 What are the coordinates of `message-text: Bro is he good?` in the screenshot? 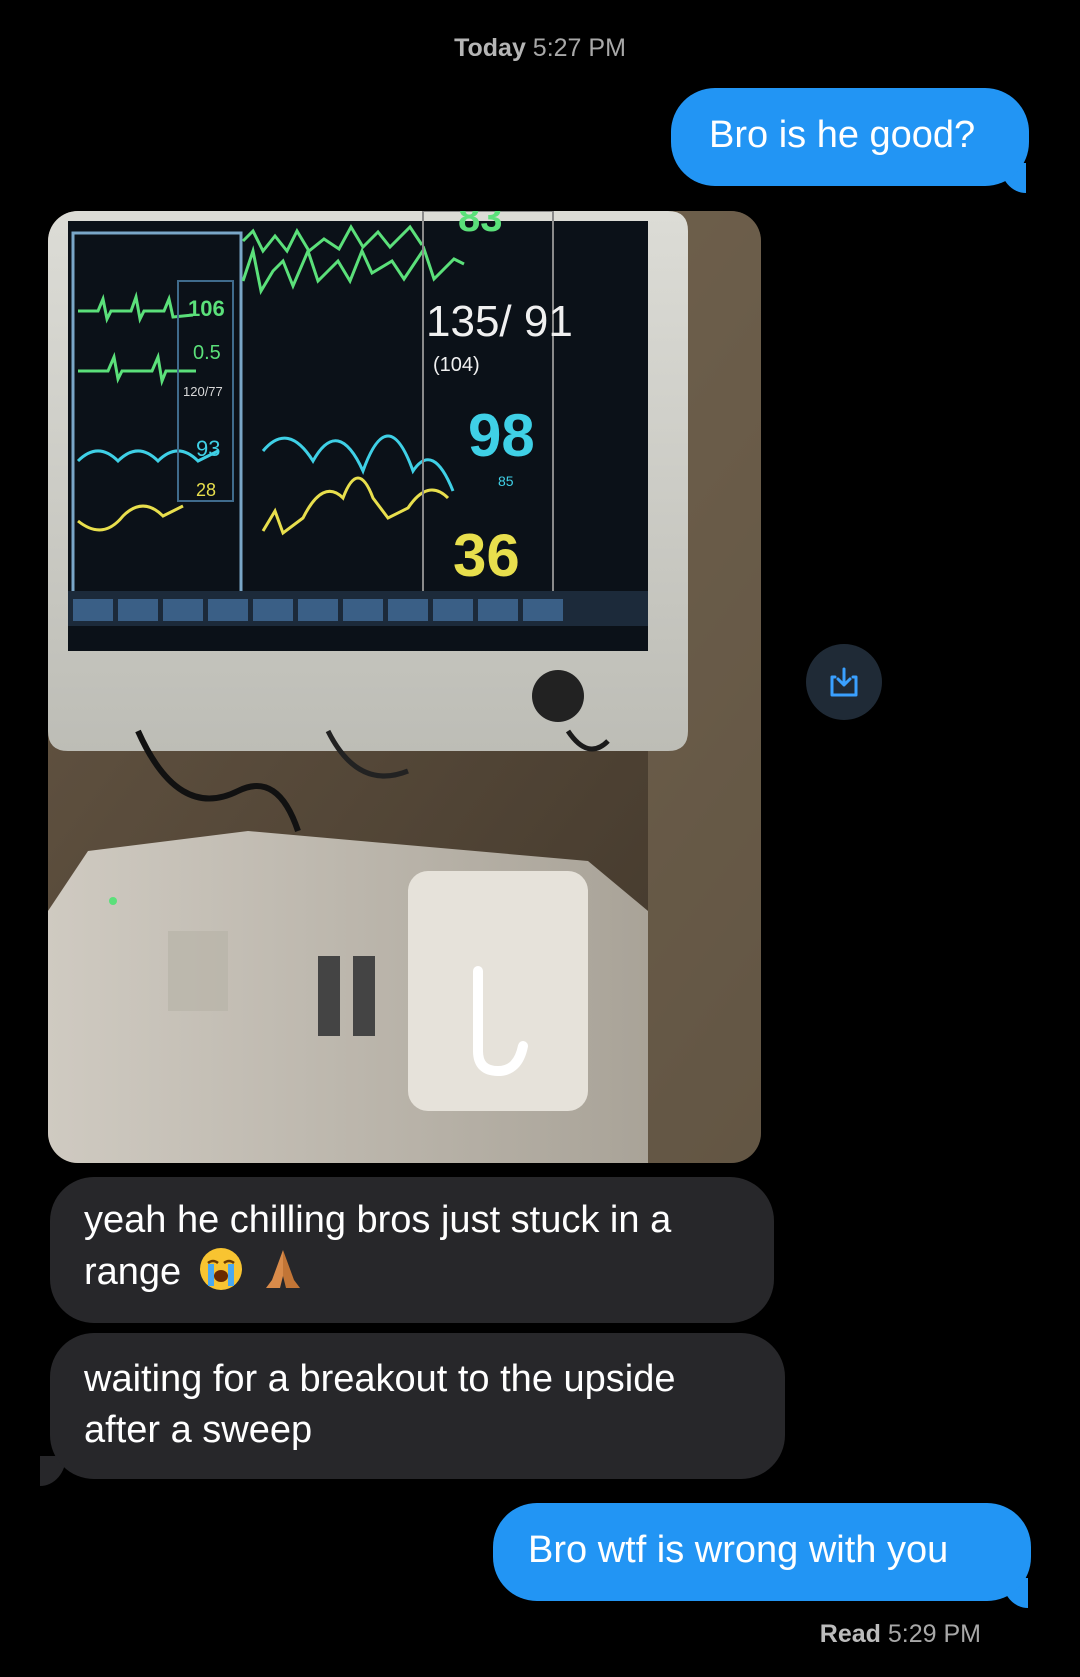 It's located at (842, 135).